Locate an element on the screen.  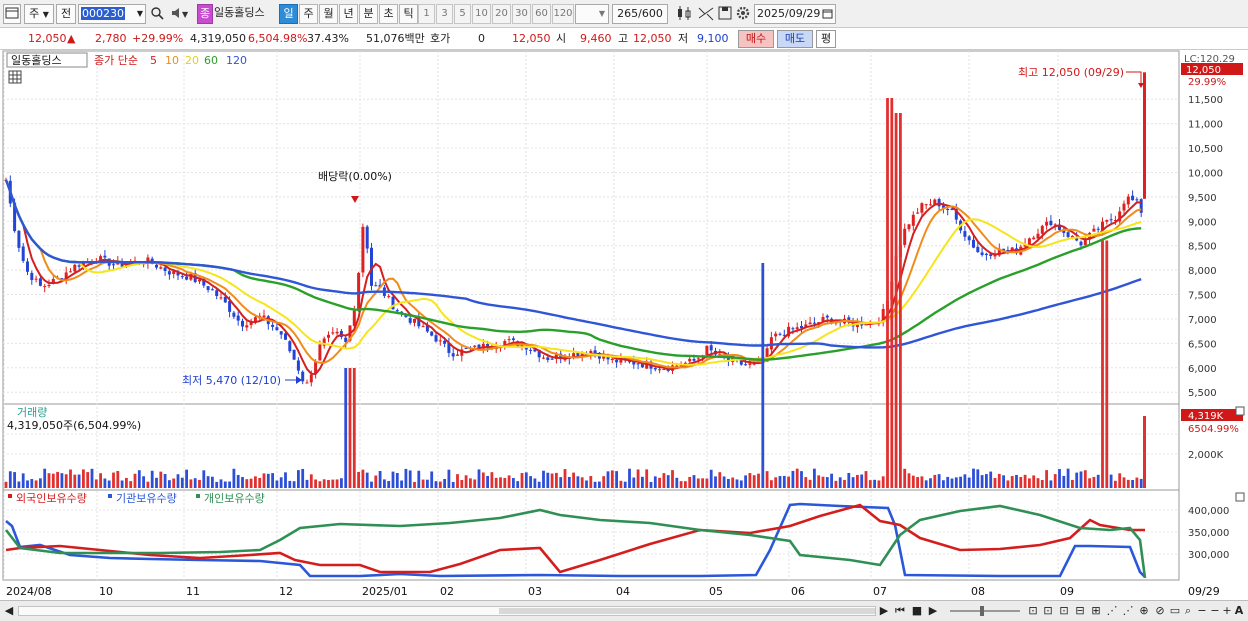
chart-tool-icon-6: ⋰ is located at coordinates (1112, 611).